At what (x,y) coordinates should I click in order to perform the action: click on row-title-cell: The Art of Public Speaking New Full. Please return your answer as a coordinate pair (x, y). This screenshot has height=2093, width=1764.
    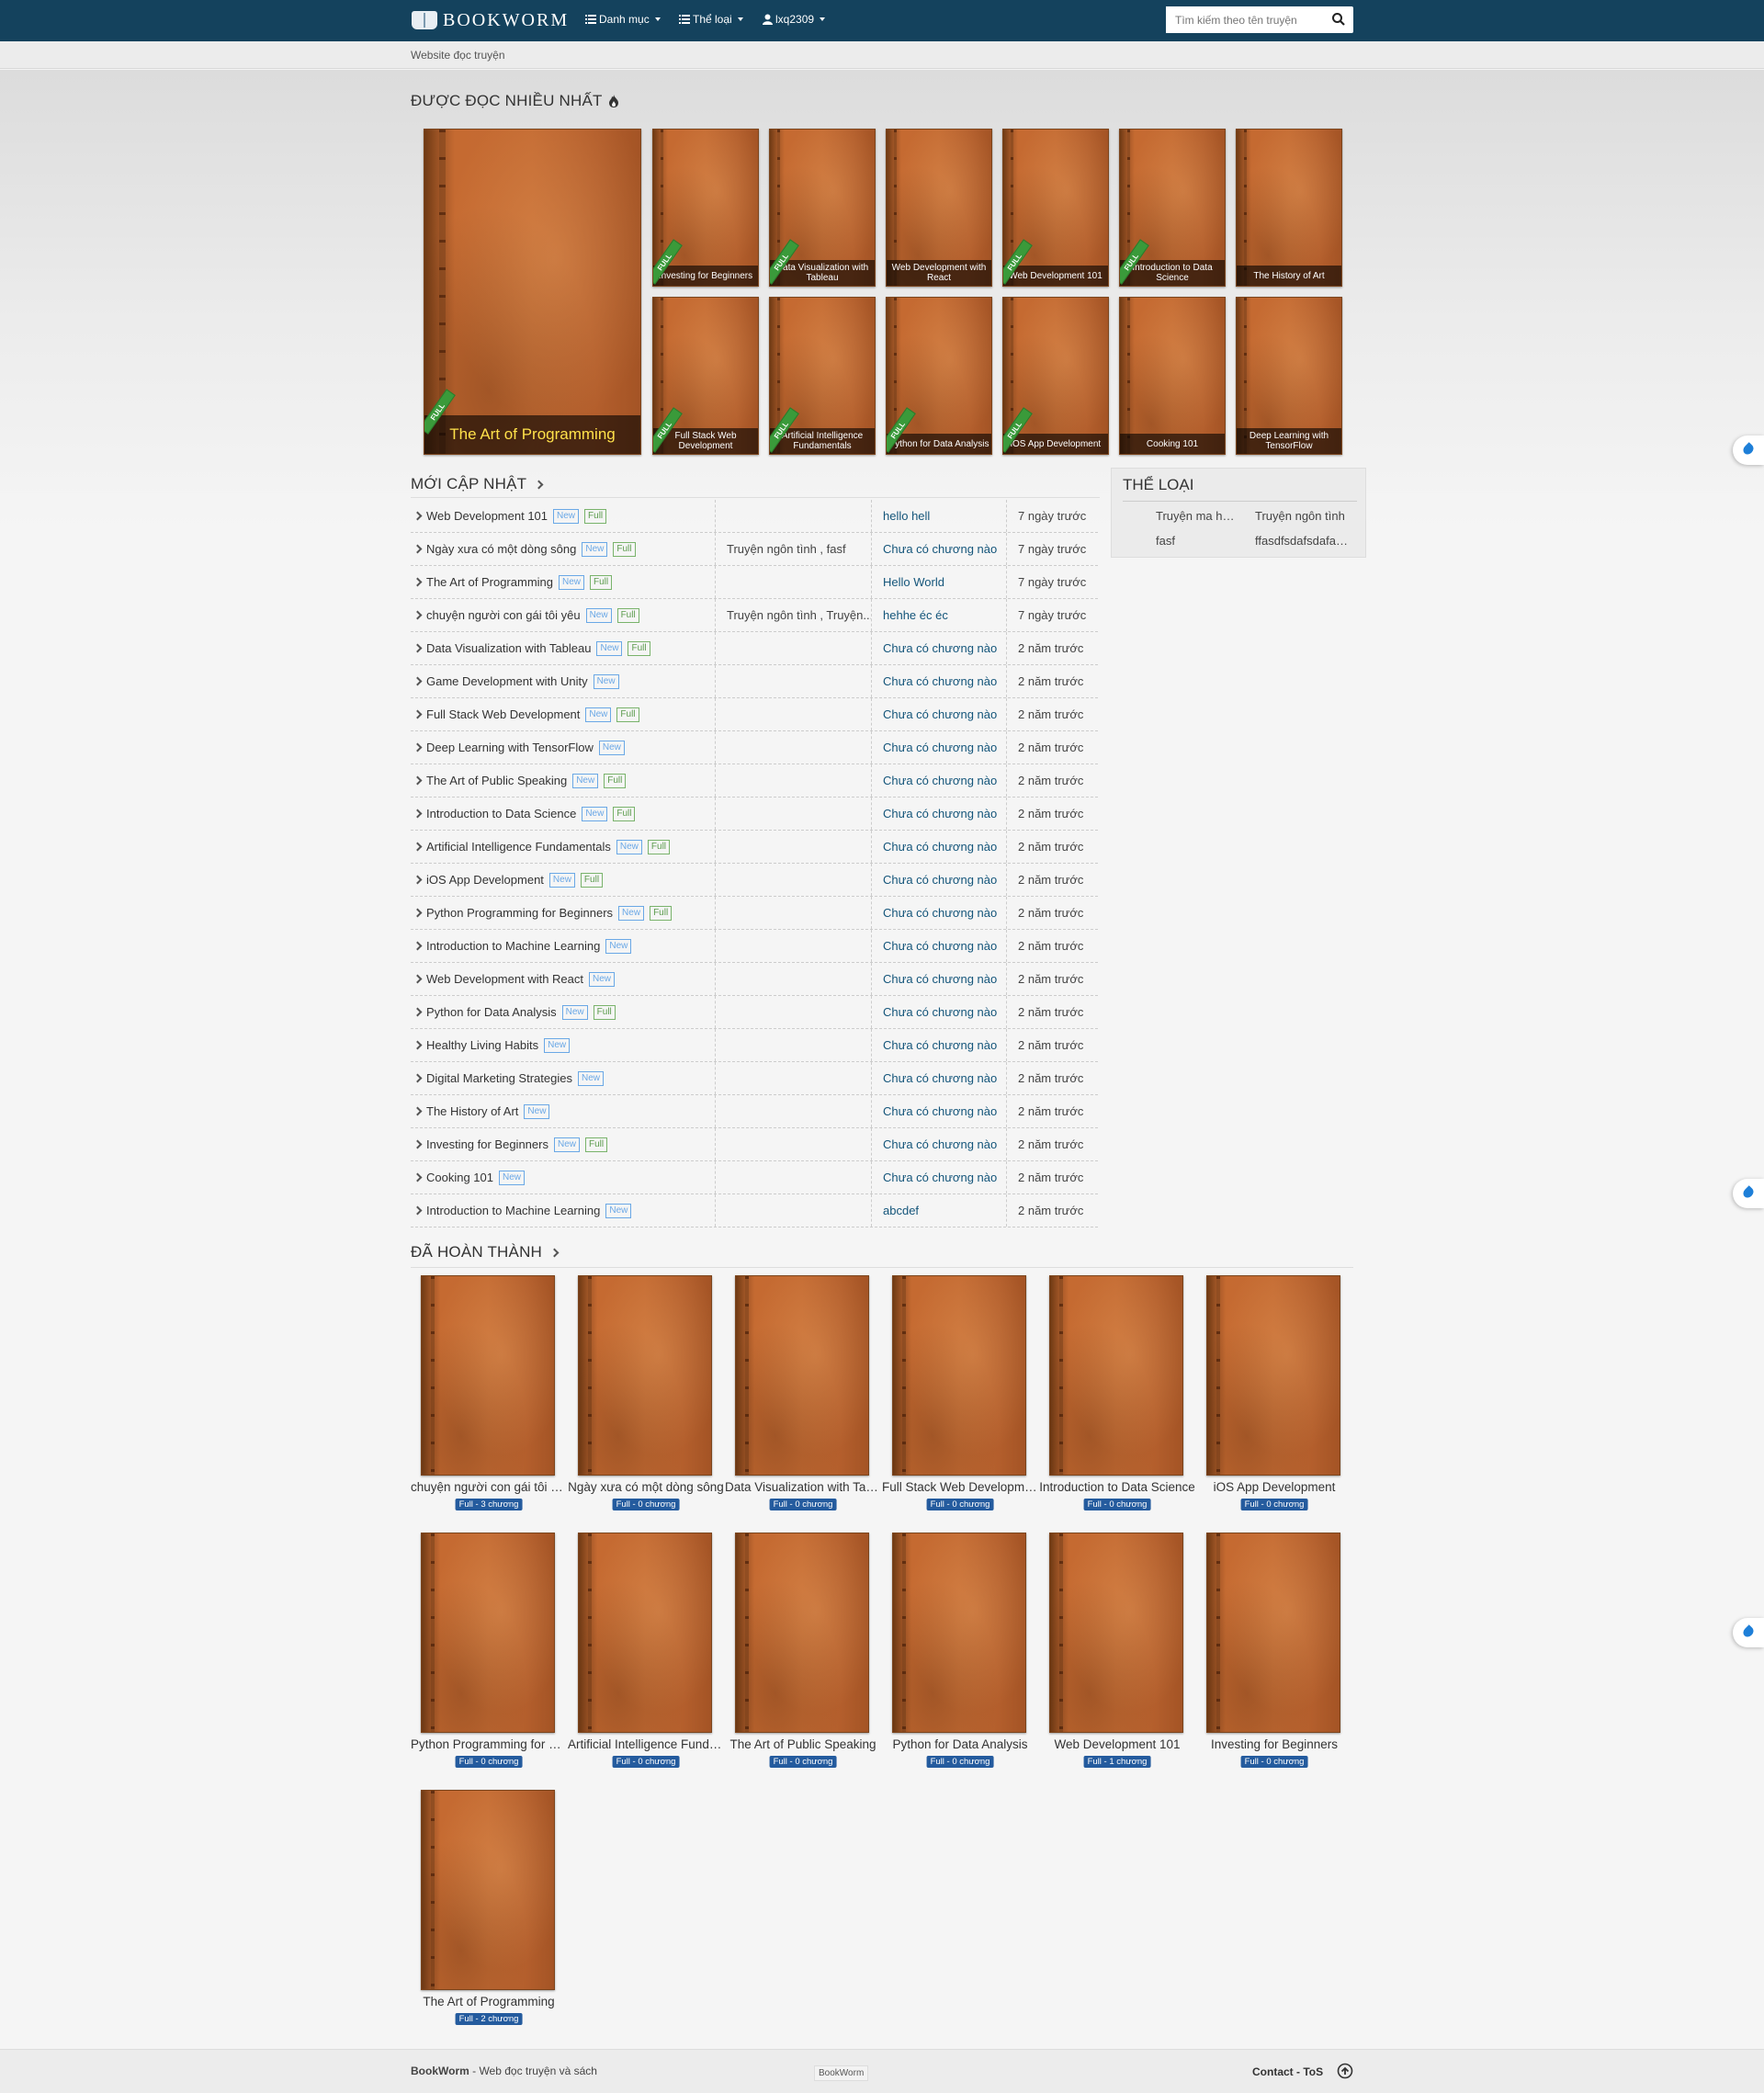
    Looking at the image, I should click on (563, 780).